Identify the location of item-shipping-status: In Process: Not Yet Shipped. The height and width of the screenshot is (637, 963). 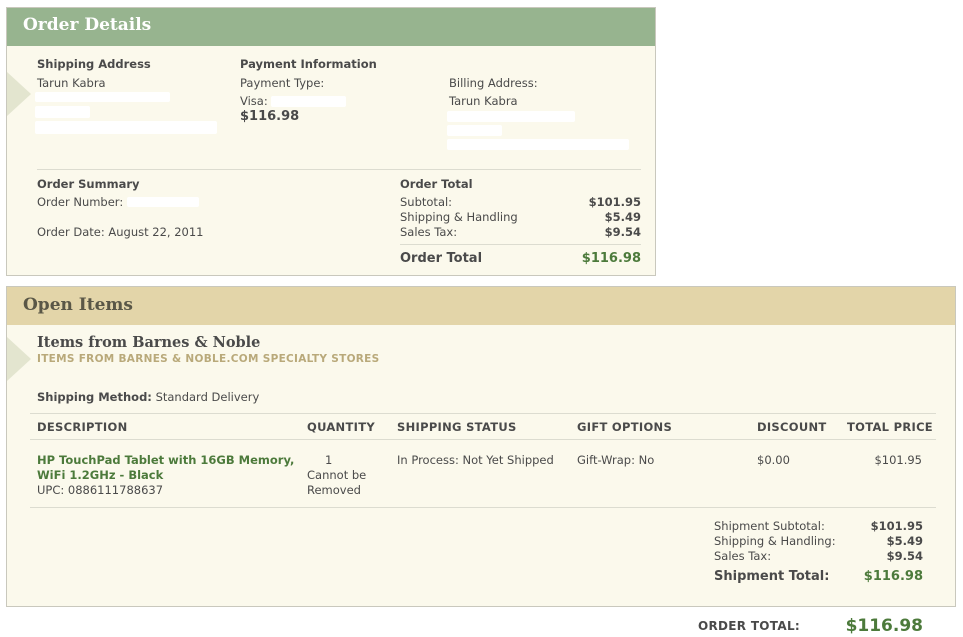
(475, 460).